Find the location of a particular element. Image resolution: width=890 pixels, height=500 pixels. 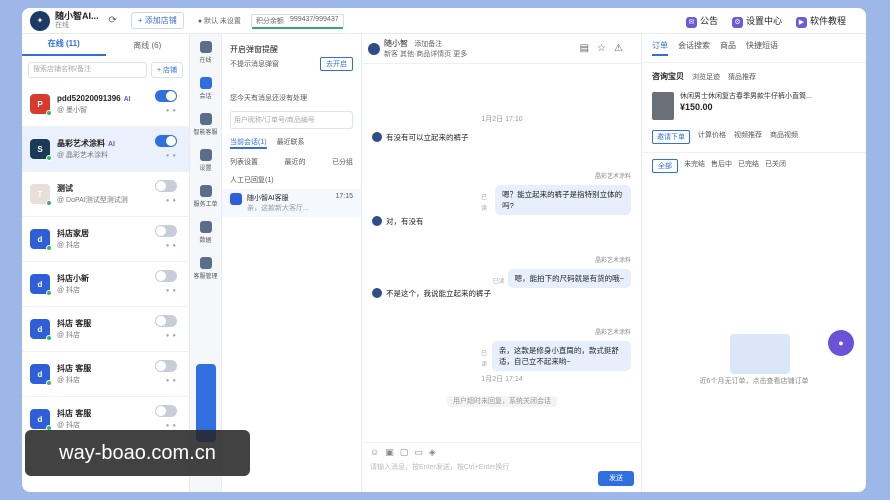

product-price: ¥150.00 is located at coordinates (696, 107).